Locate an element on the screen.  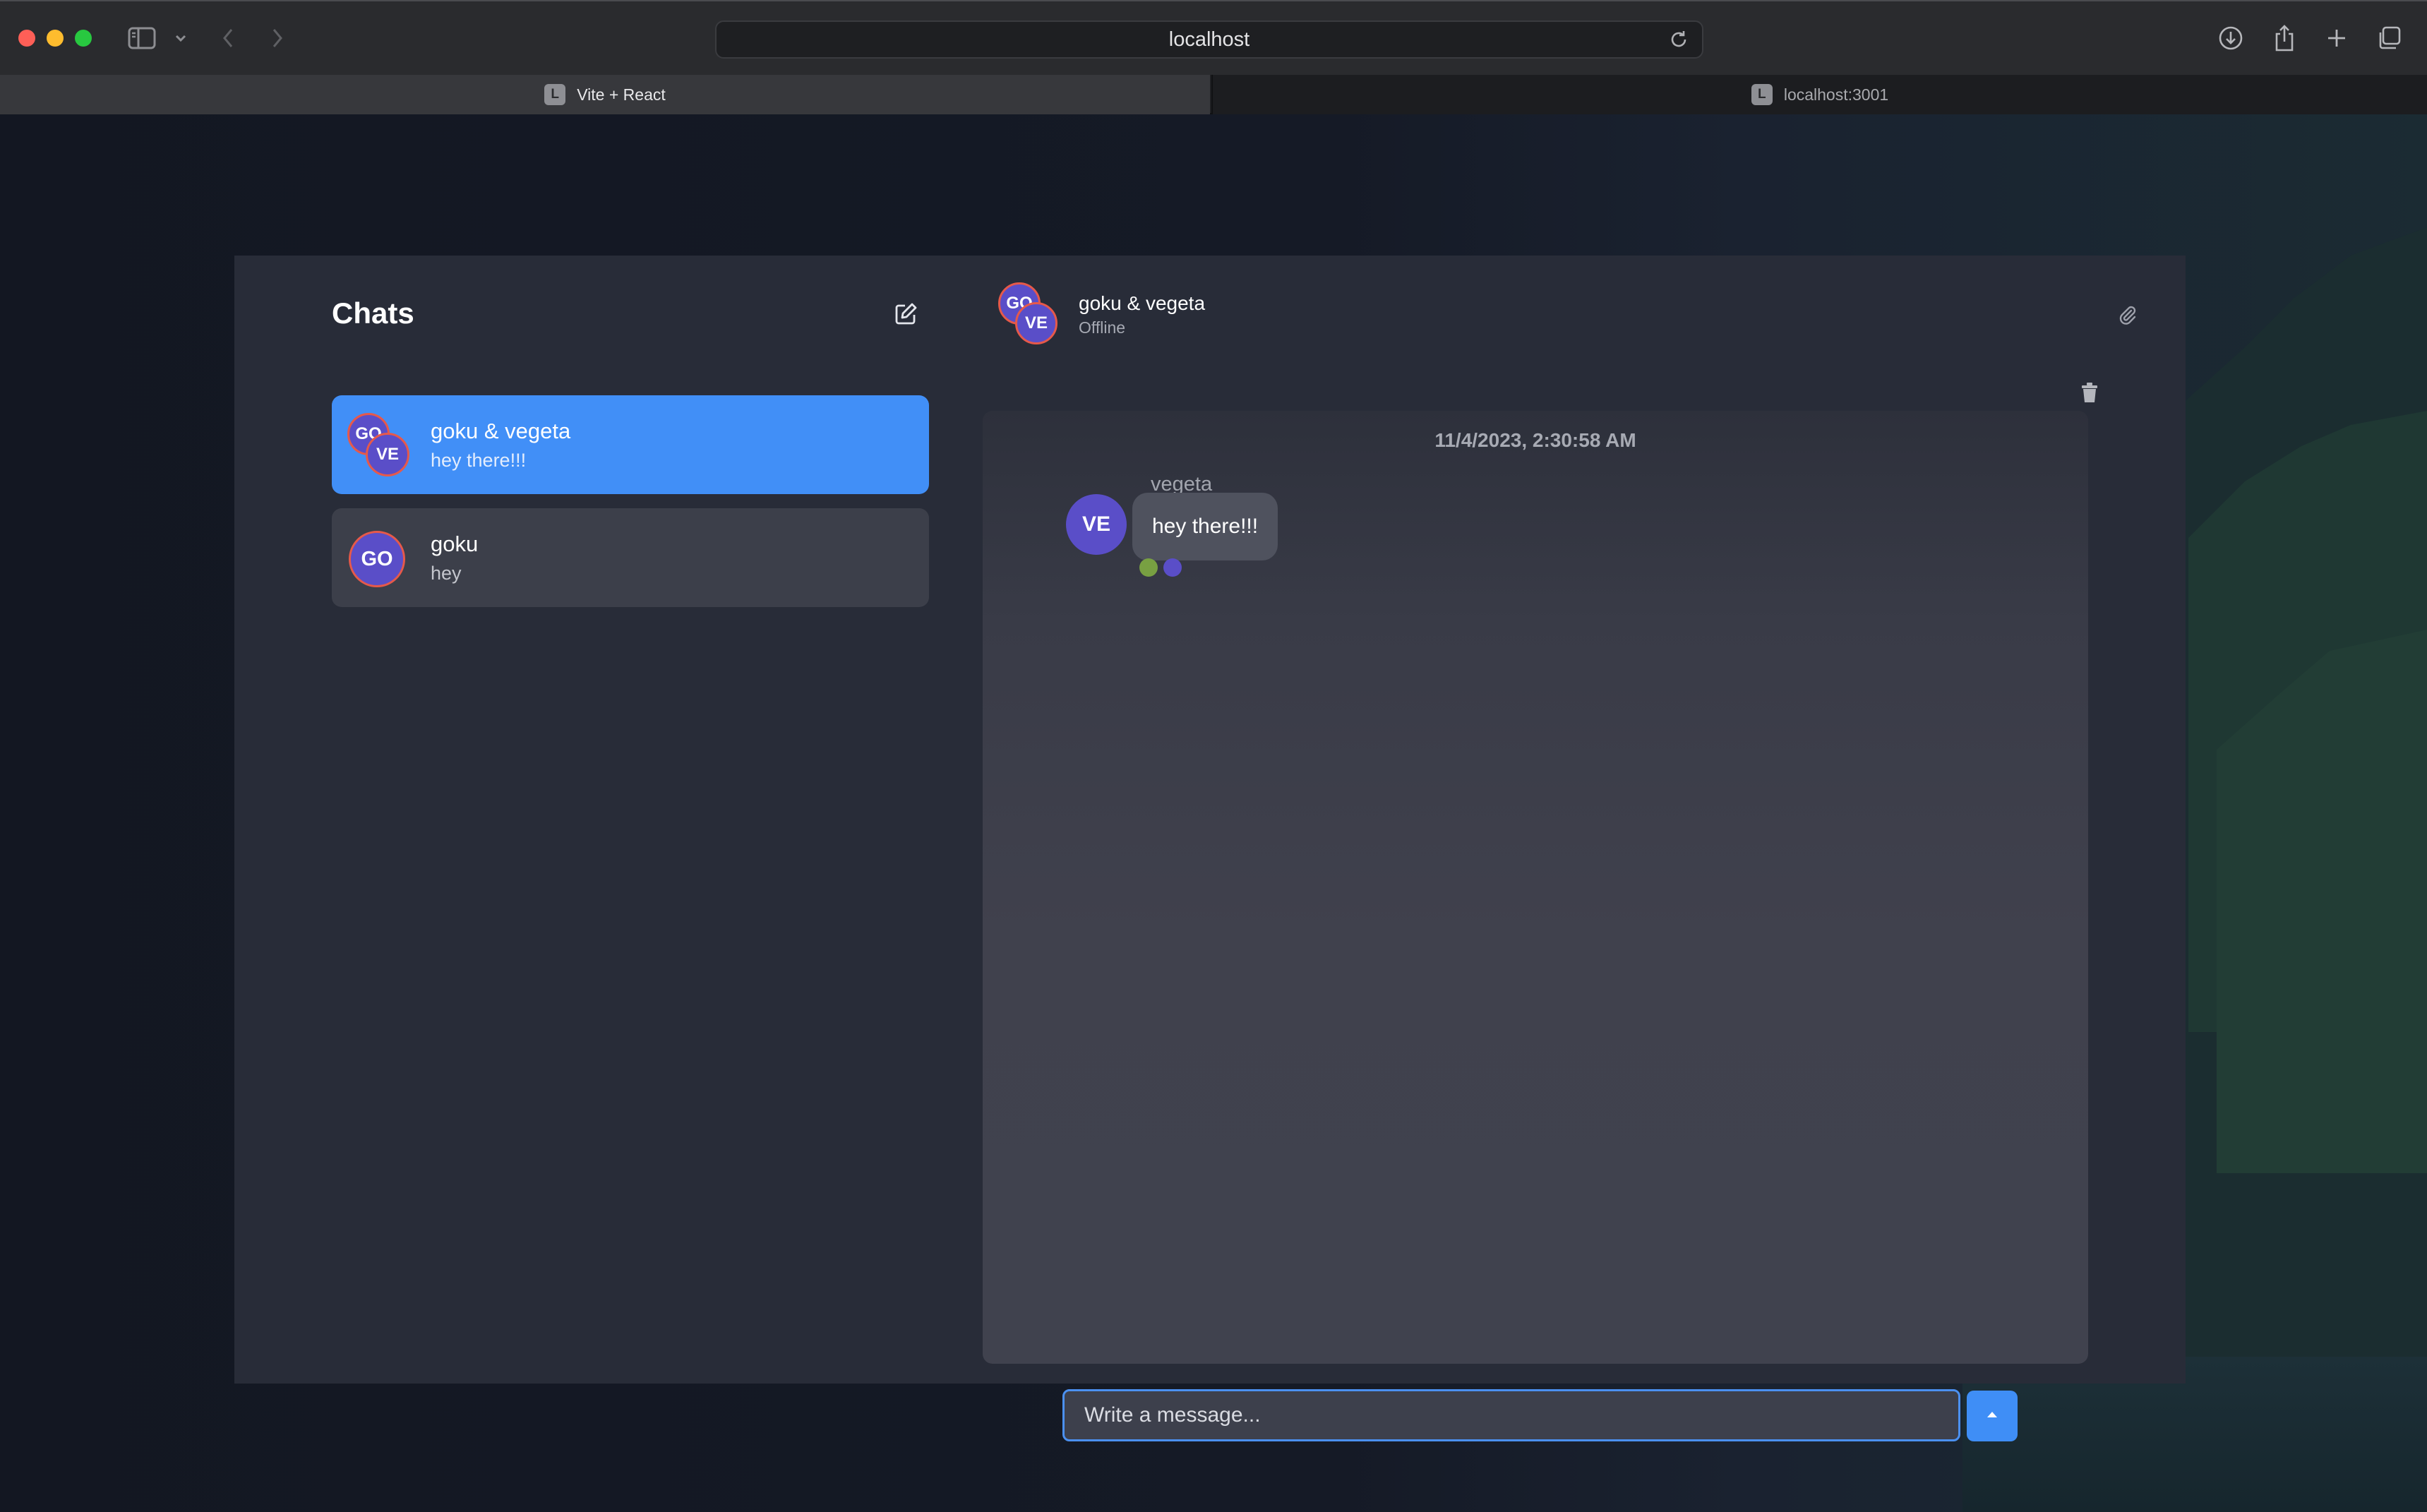
conversation-title: goku & vegeta is located at coordinates (1142, 303).